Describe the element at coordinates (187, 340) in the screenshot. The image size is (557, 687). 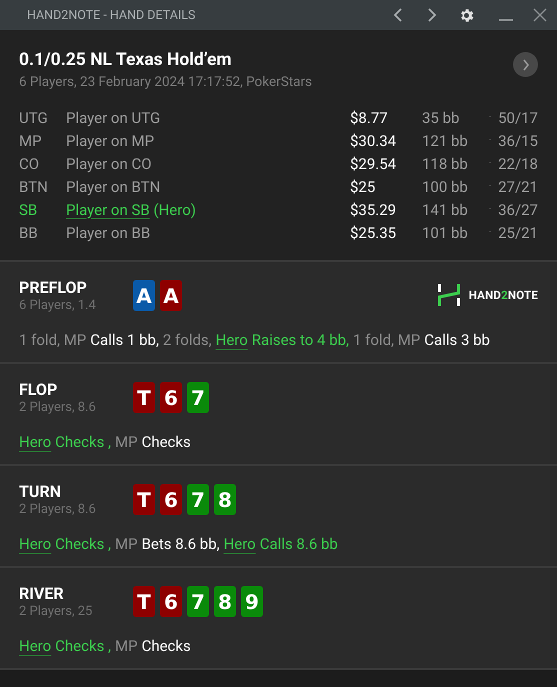
I see `action-text: 2 folds,` at that location.